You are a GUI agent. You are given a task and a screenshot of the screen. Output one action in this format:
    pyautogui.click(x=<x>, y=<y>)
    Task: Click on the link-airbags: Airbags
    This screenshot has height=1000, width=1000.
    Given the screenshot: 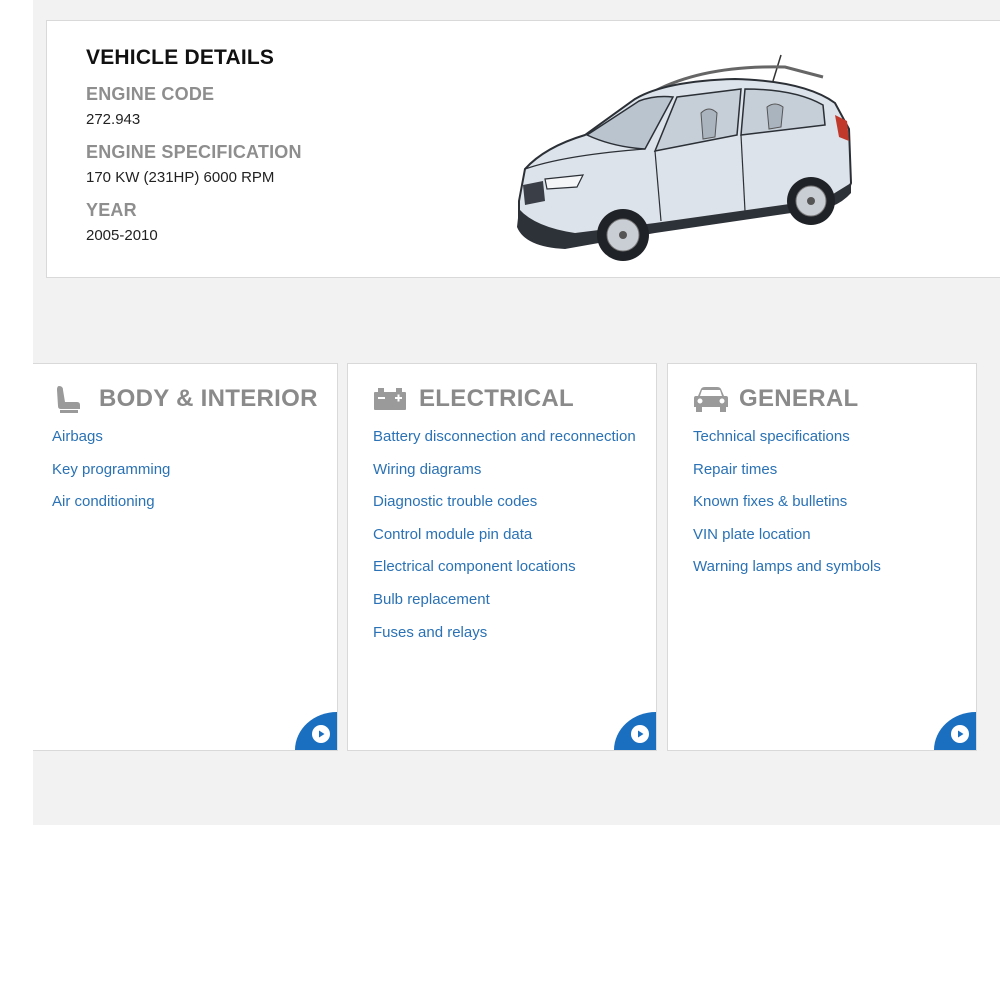 What is the action you would take?
    pyautogui.click(x=111, y=444)
    